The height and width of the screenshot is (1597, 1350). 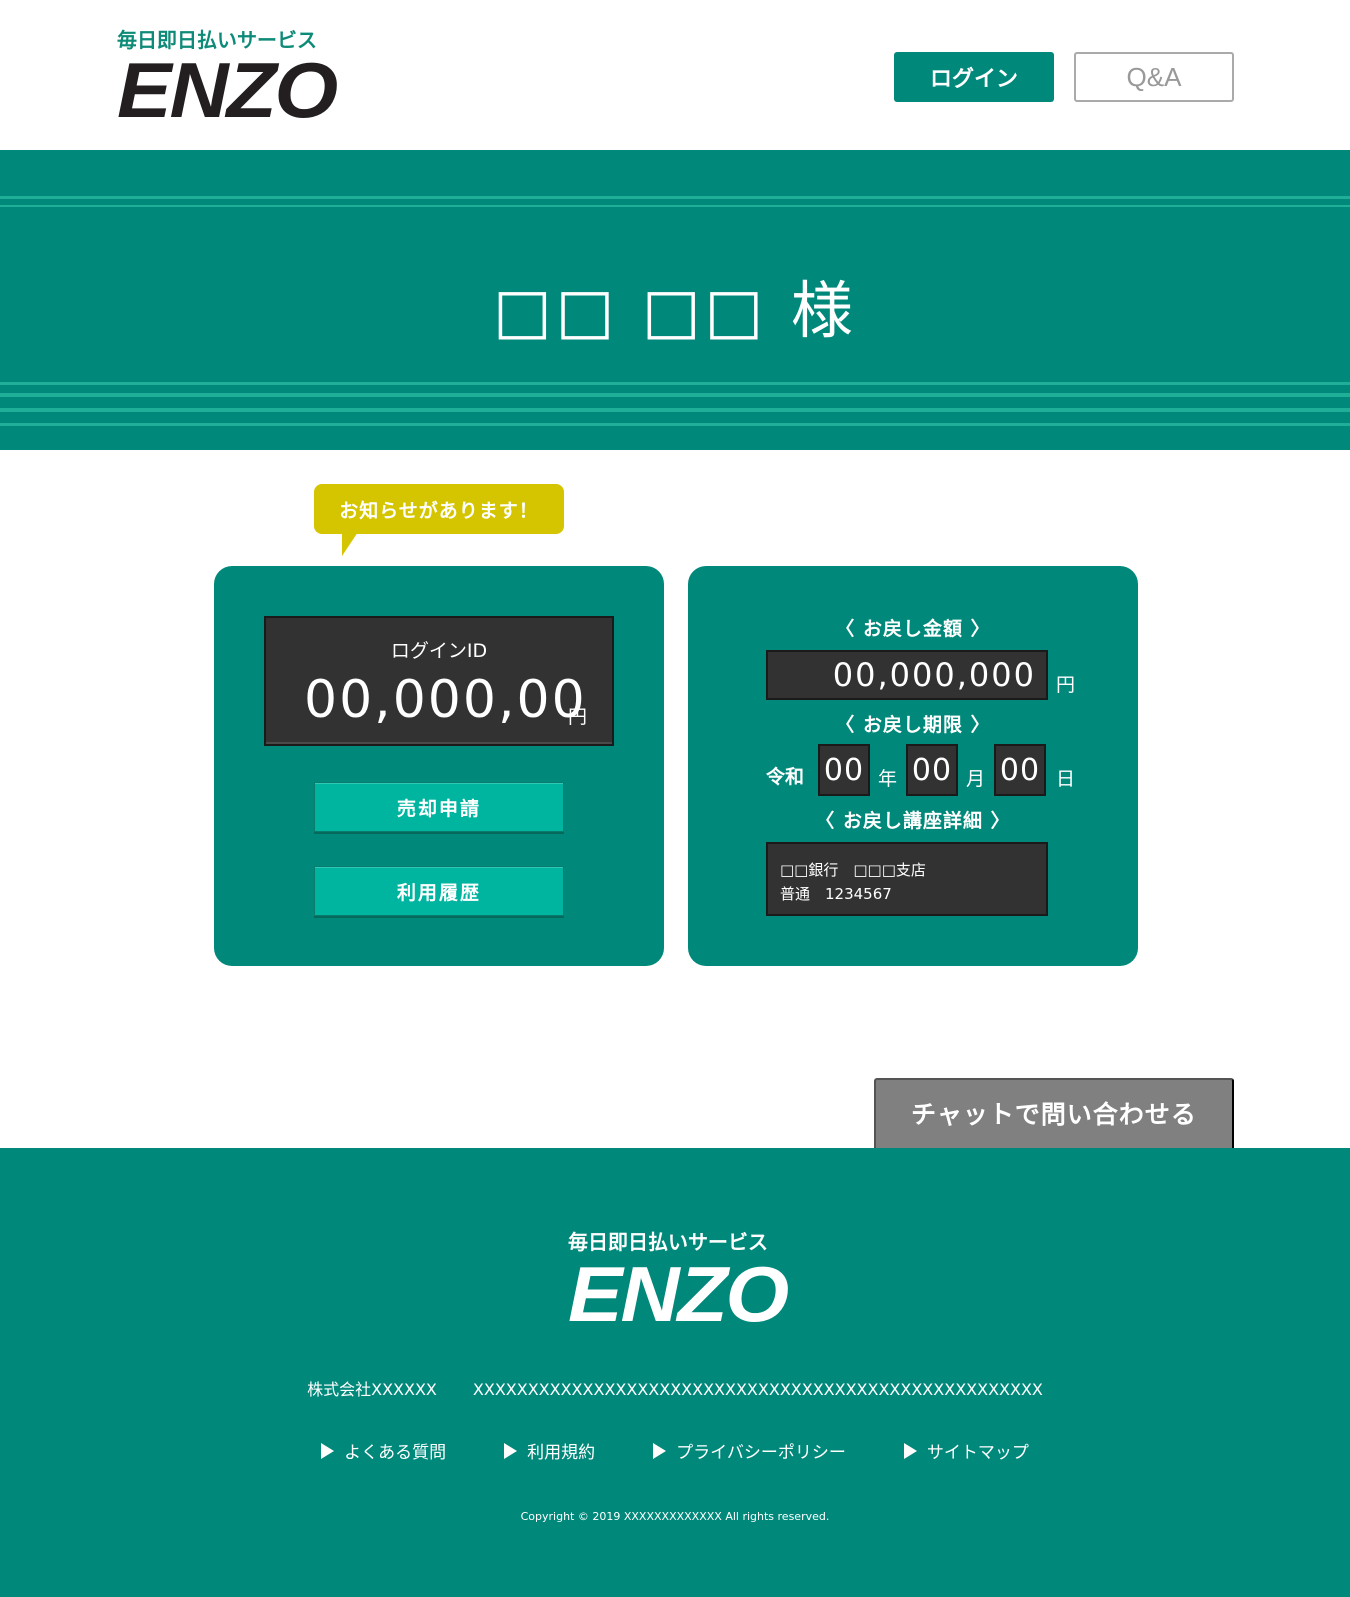 I want to click on login-id-unit: 円, so click(x=578, y=717).